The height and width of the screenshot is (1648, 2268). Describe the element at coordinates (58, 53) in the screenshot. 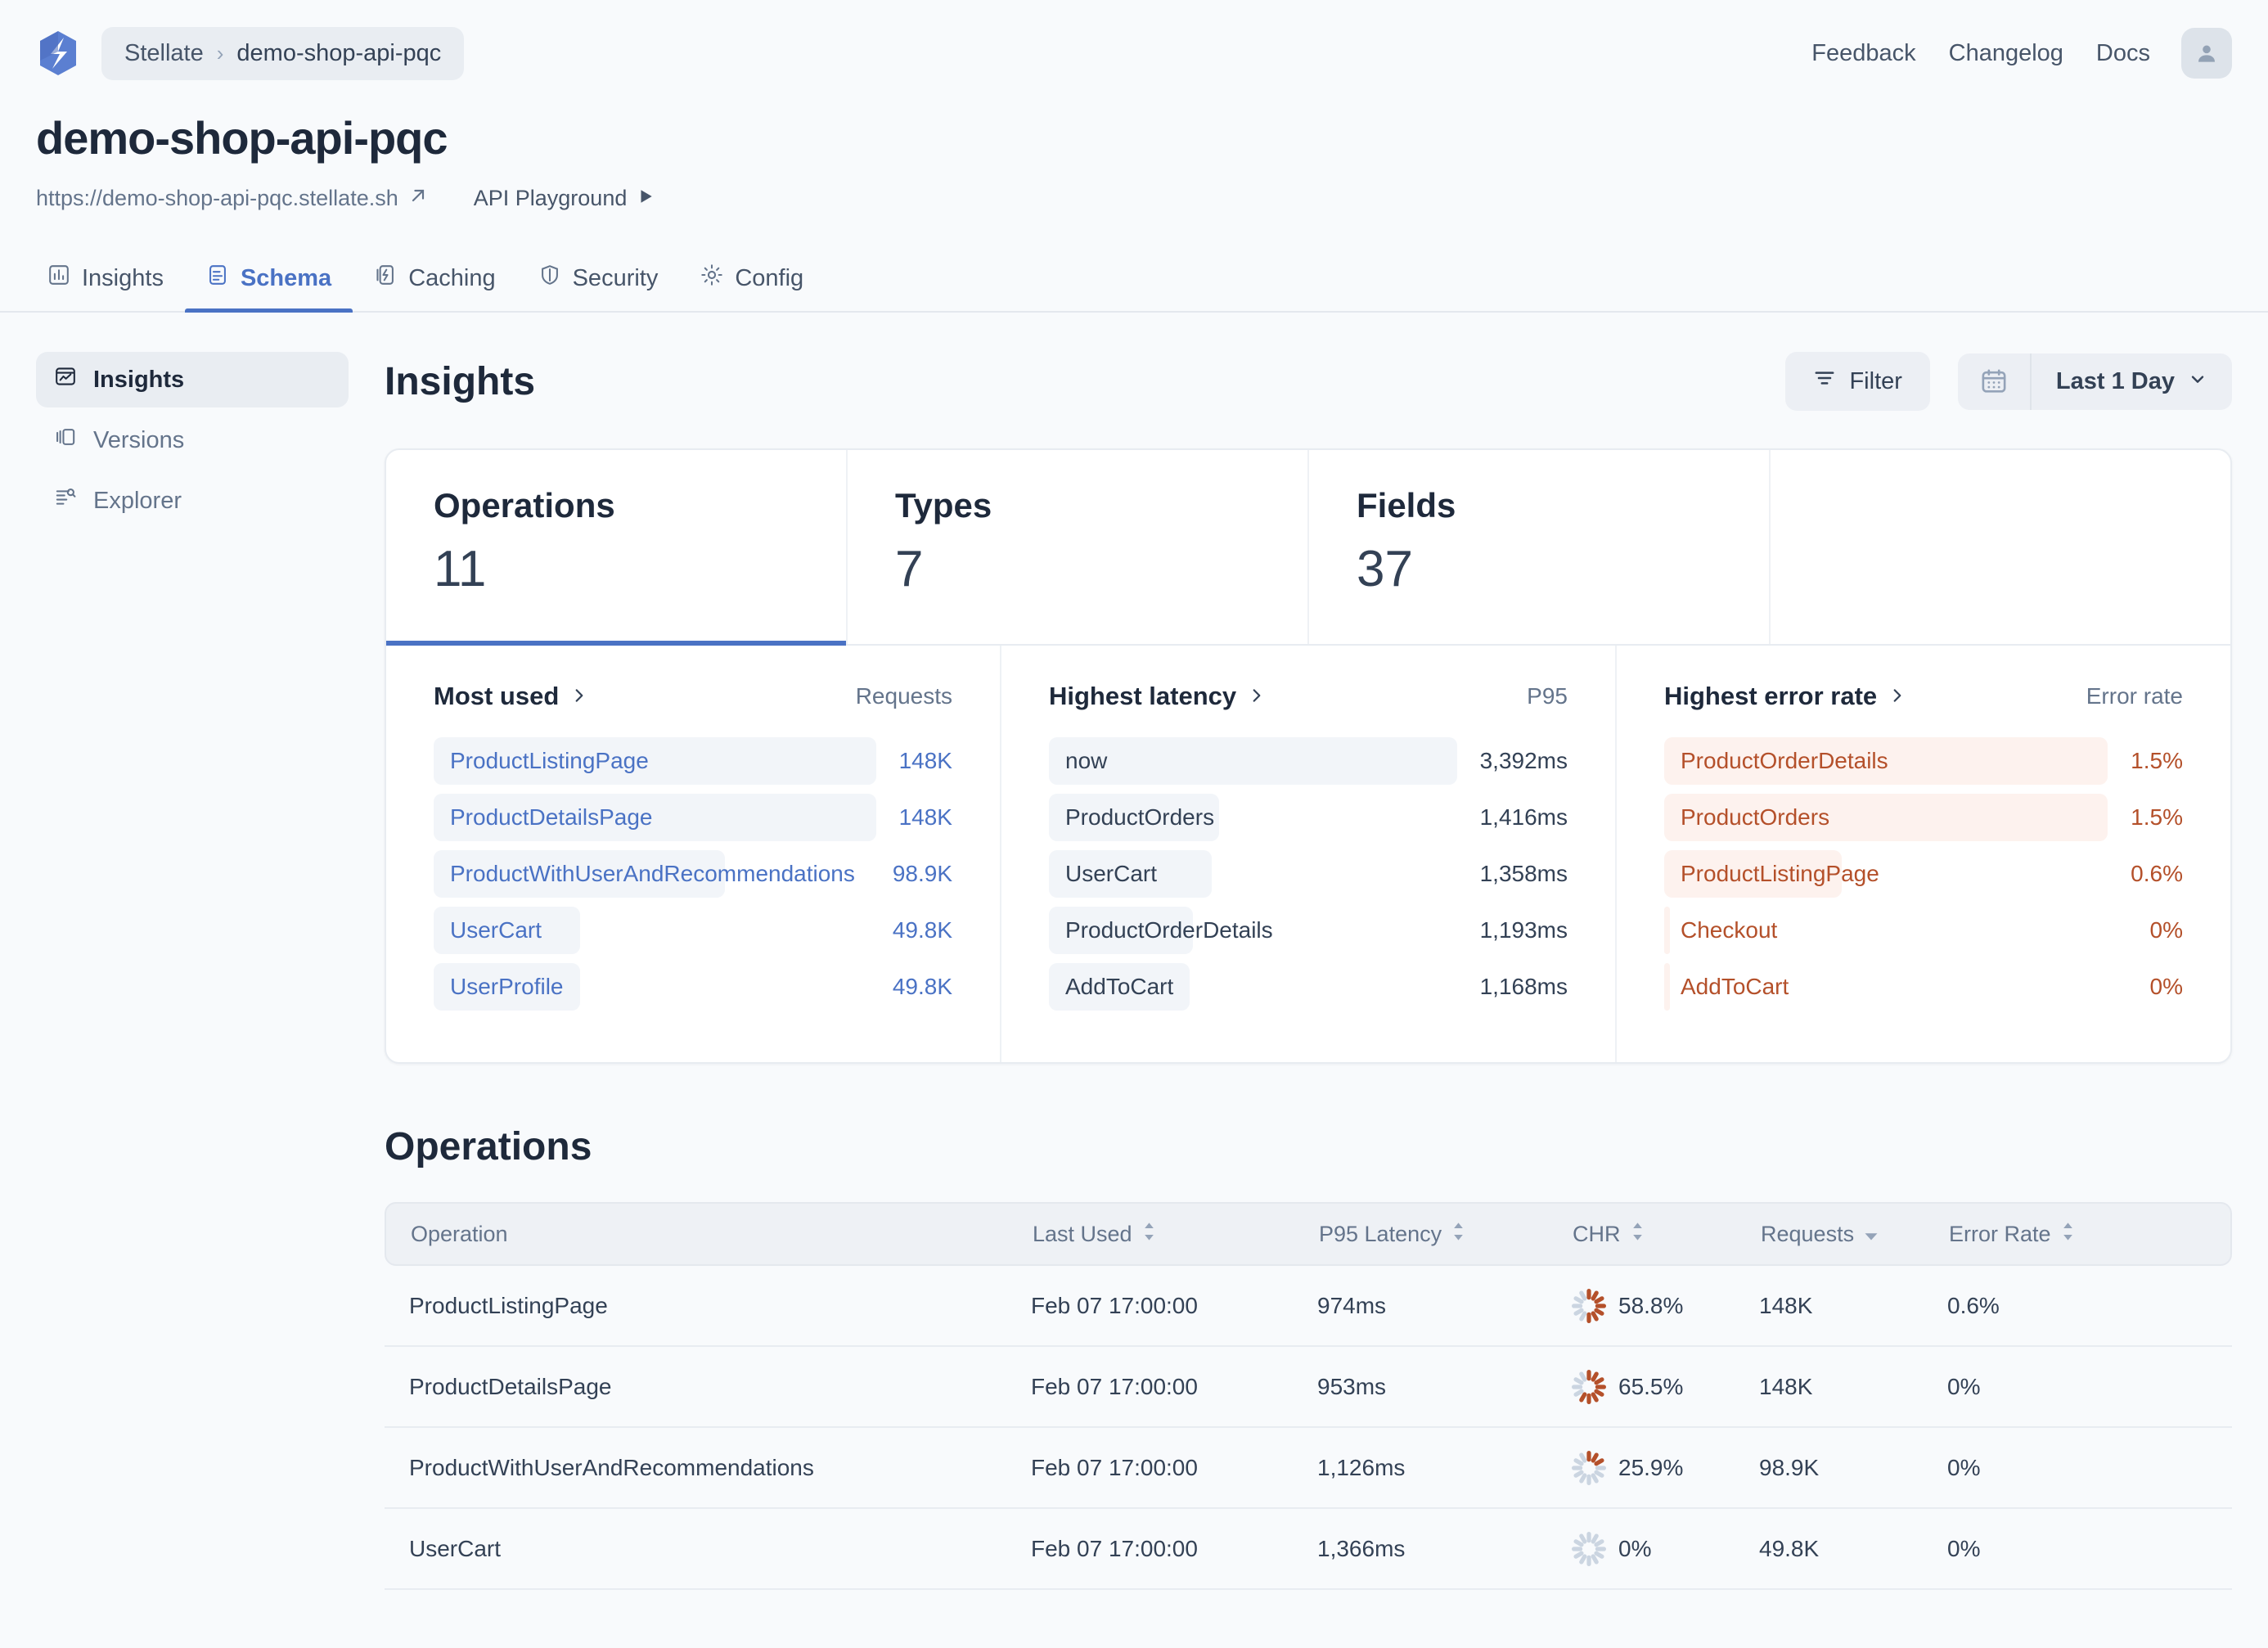

I see `stellate-logo-icon` at that location.